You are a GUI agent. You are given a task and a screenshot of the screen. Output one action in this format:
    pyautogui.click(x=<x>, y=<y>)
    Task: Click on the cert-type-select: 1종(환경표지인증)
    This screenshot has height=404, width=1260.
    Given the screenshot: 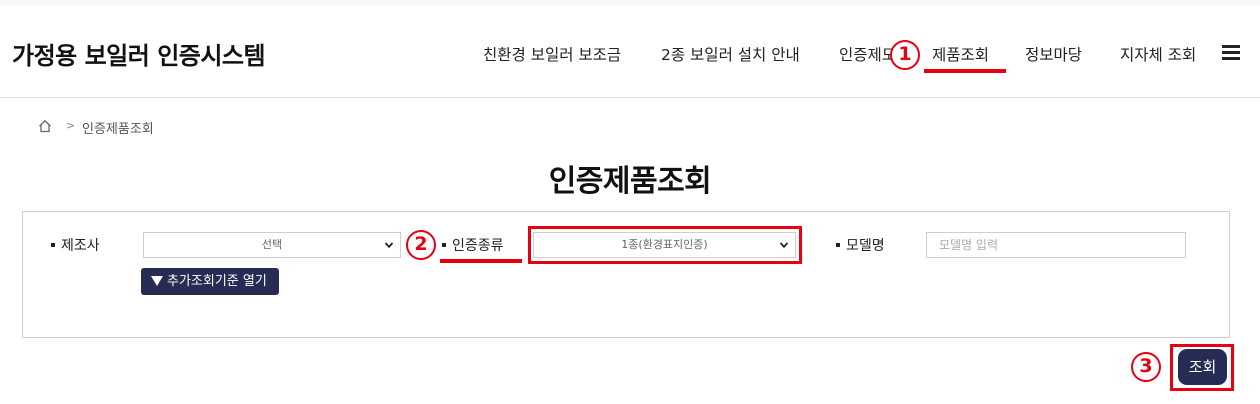 What is the action you would take?
    pyautogui.click(x=664, y=245)
    